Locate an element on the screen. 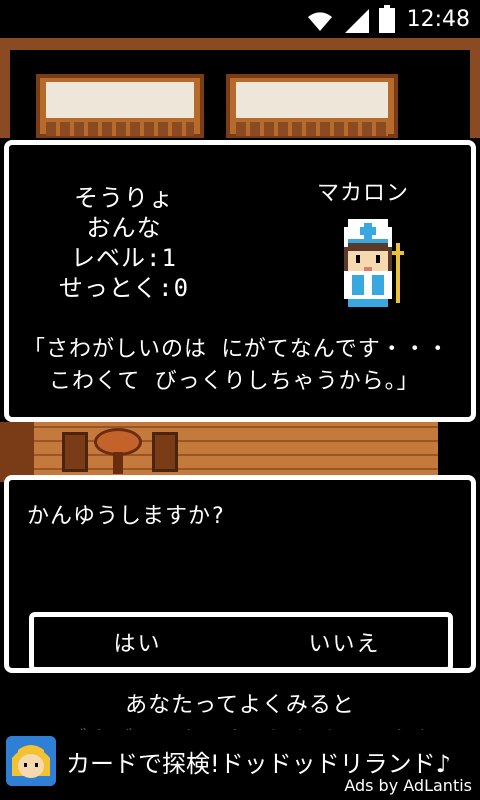 The width and height of the screenshot is (480, 800). ad-banner: カードで探検!ドッドッドリランド♪ Ads by AdLantis is located at coordinates (240, 765).